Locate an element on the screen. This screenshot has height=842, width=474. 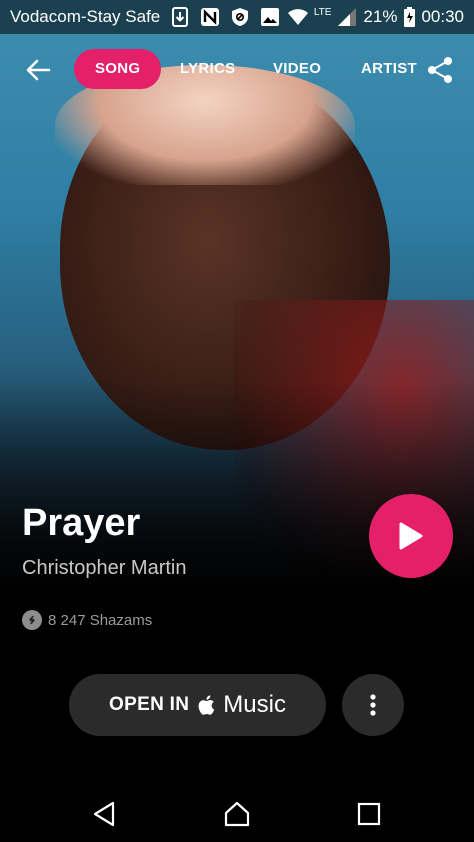
top-navigation: SONG LYRICS VIDEO ARTIST is located at coordinates (237, 69).